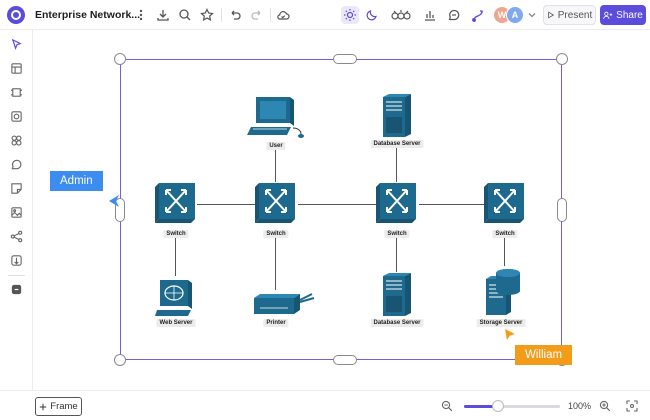 The image size is (650, 420). Describe the element at coordinates (16, 289) in the screenshot. I see `plugin-icon` at that location.